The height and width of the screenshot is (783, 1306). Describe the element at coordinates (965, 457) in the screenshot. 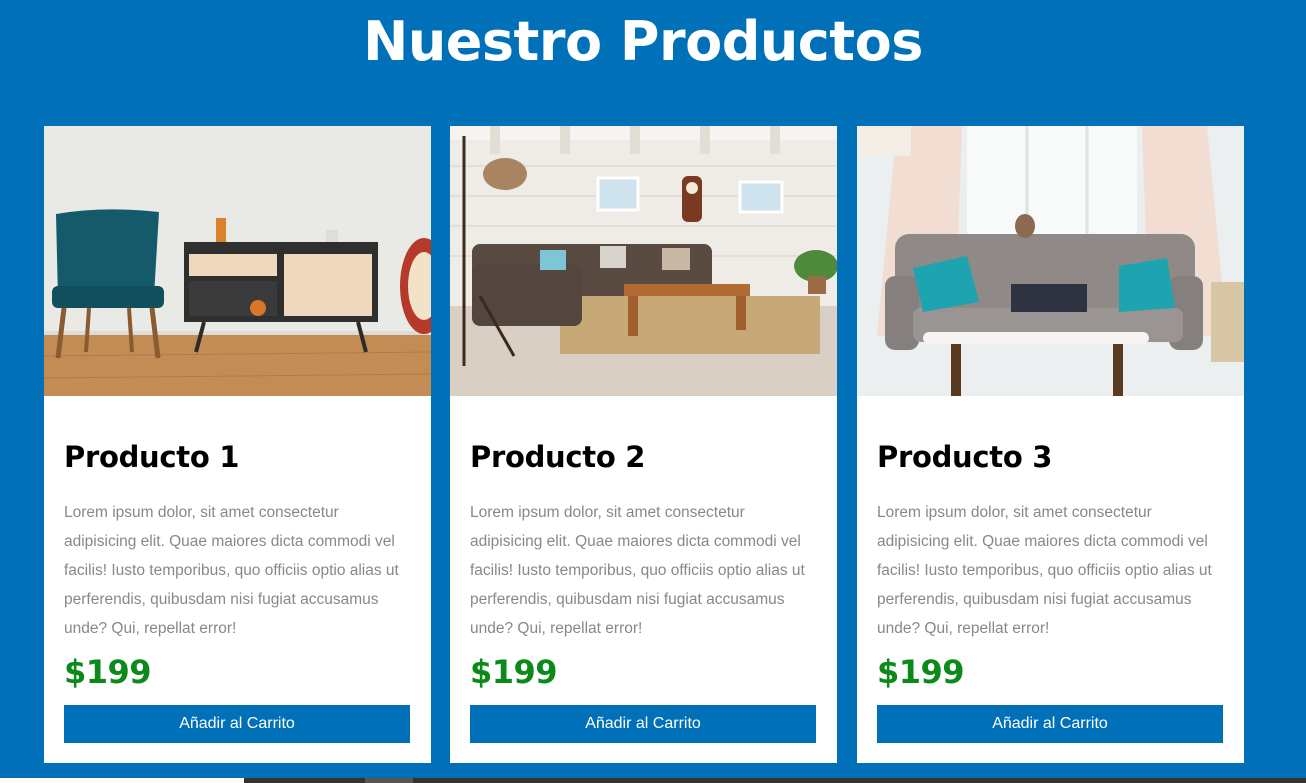

I see `product-title: Producto 3` at that location.